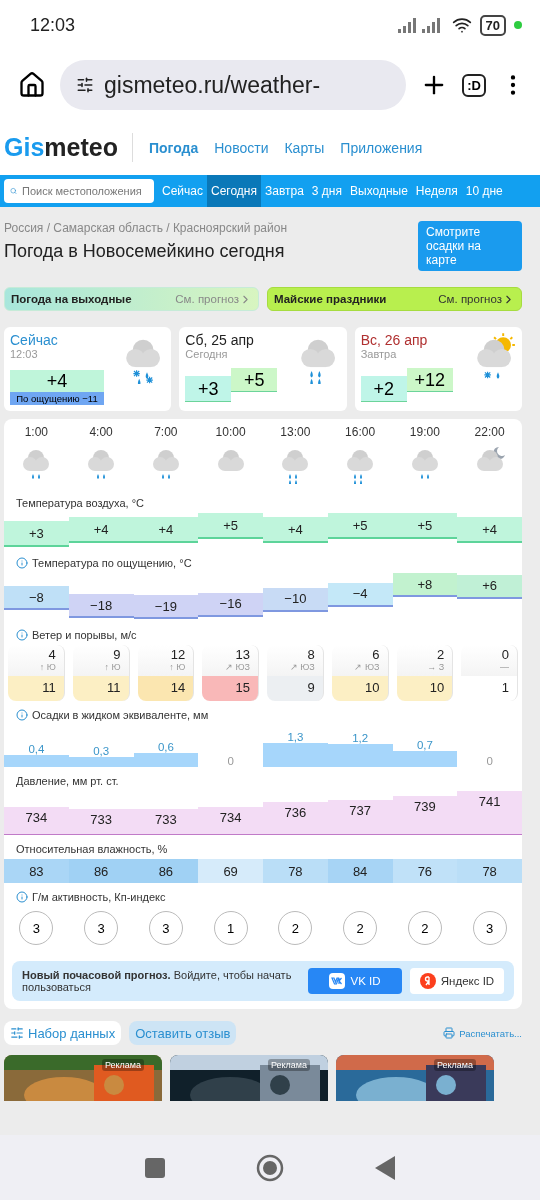 The width and height of the screenshot is (540, 1200). Describe the element at coordinates (295, 673) in the screenshot. I see `wind-cell: 8 ↗ ЮЗ 9` at that location.